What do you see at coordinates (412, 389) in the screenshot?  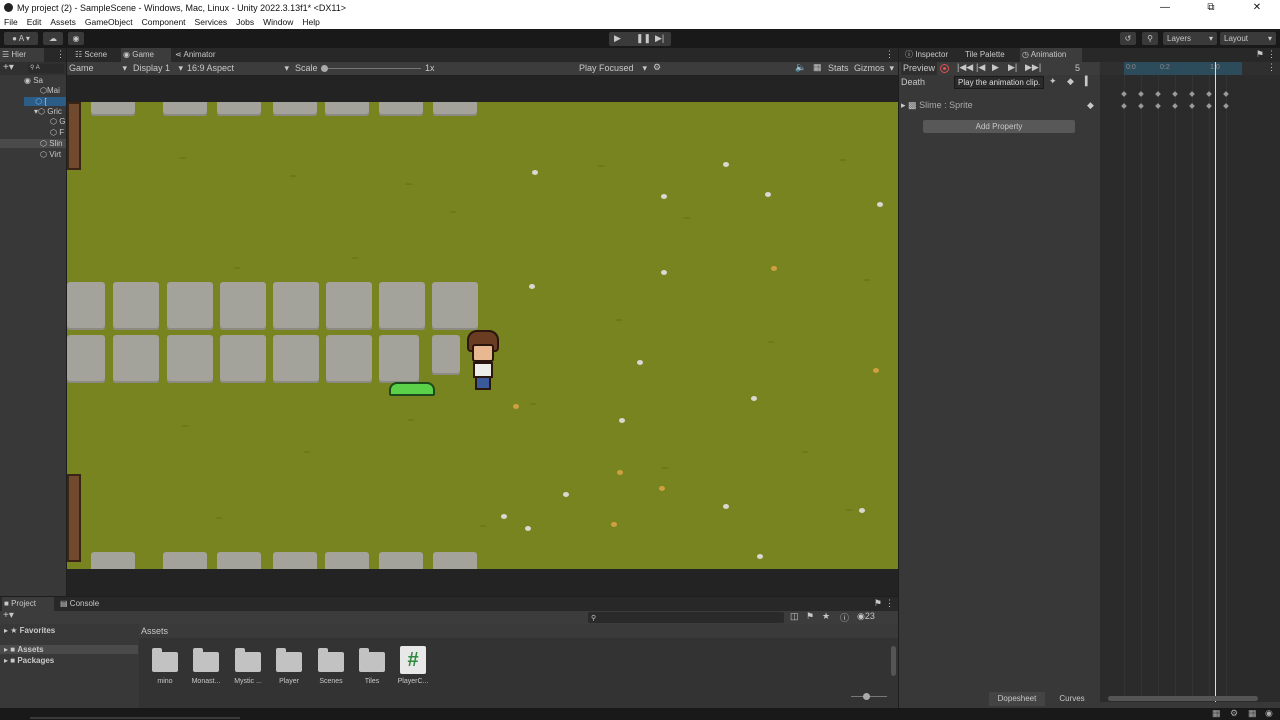 I see `slime-sprite` at bounding box center [412, 389].